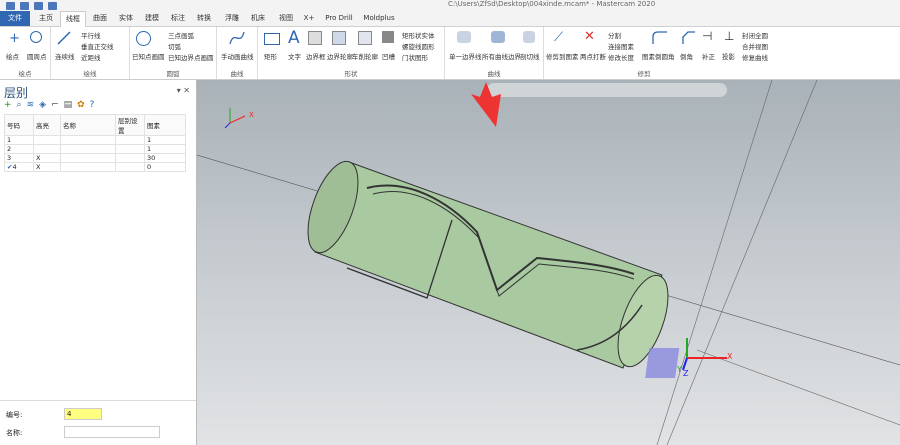 Image resolution: width=900 pixels, height=445 pixels. What do you see at coordinates (16, 93) in the screenshot?
I see `levels-panel-title: 层别` at bounding box center [16, 93].